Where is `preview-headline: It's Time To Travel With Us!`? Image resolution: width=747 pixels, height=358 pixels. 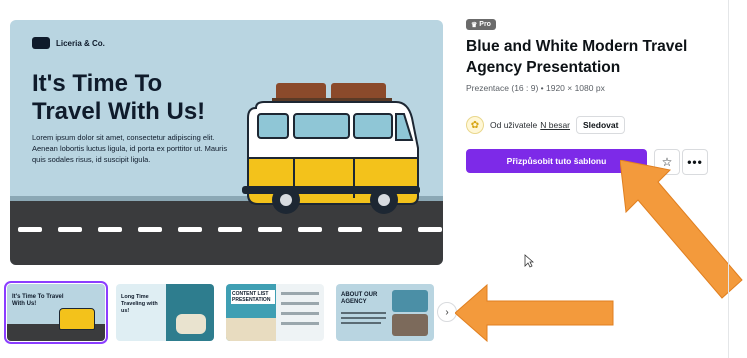 preview-headline: It's Time To Travel With Us! is located at coordinates (147, 98).